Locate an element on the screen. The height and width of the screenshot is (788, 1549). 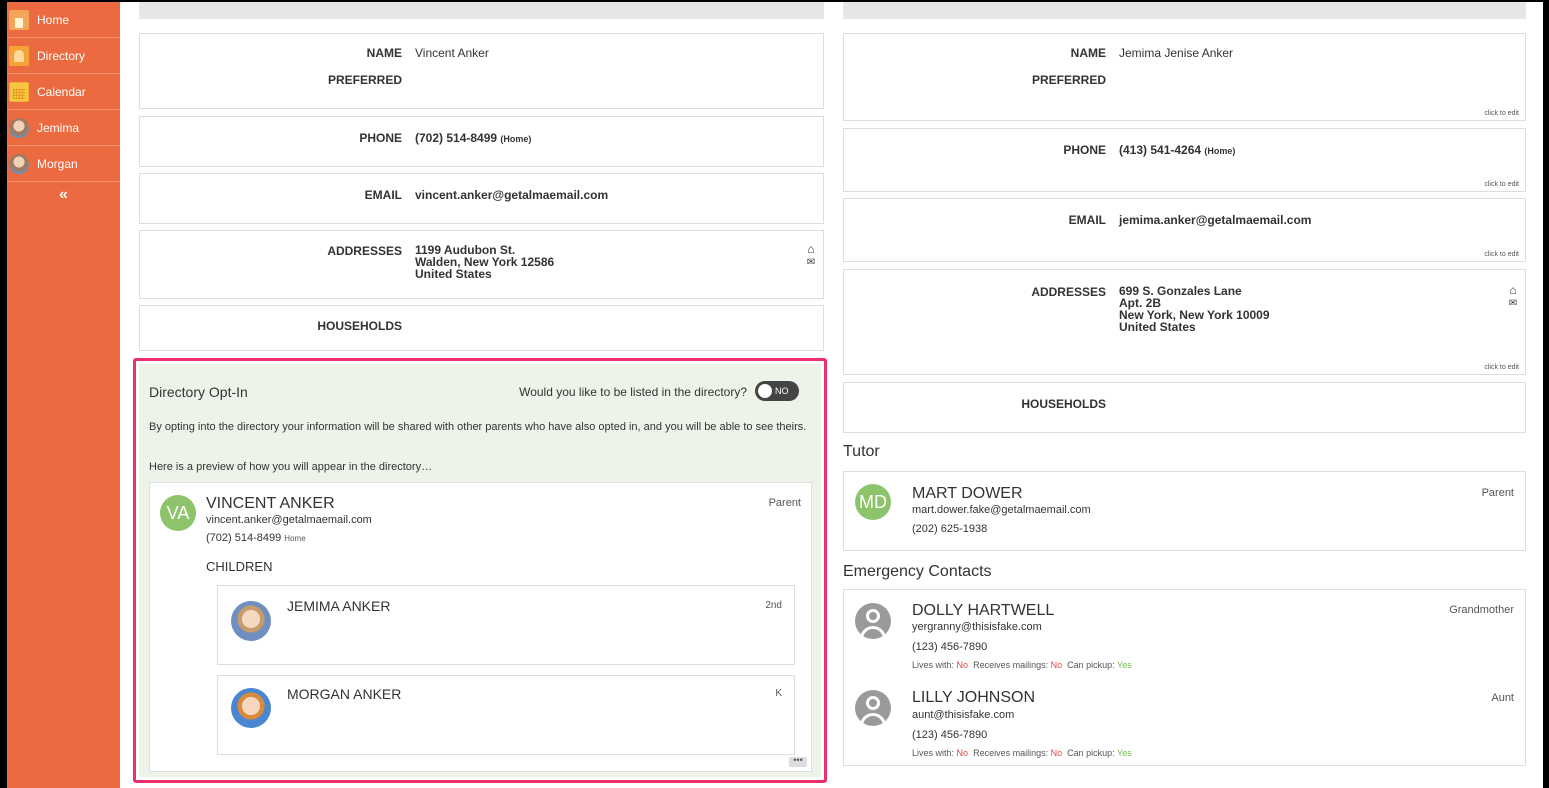
tutor-email: mart.dower.fake@getalmaemail.com is located at coordinates (1001, 510).